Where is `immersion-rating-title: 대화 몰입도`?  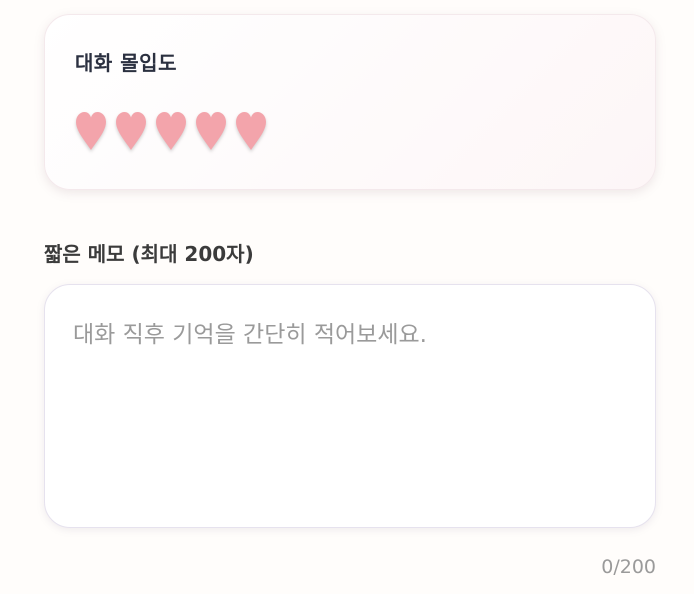 immersion-rating-title: 대화 몰입도 is located at coordinates (126, 63).